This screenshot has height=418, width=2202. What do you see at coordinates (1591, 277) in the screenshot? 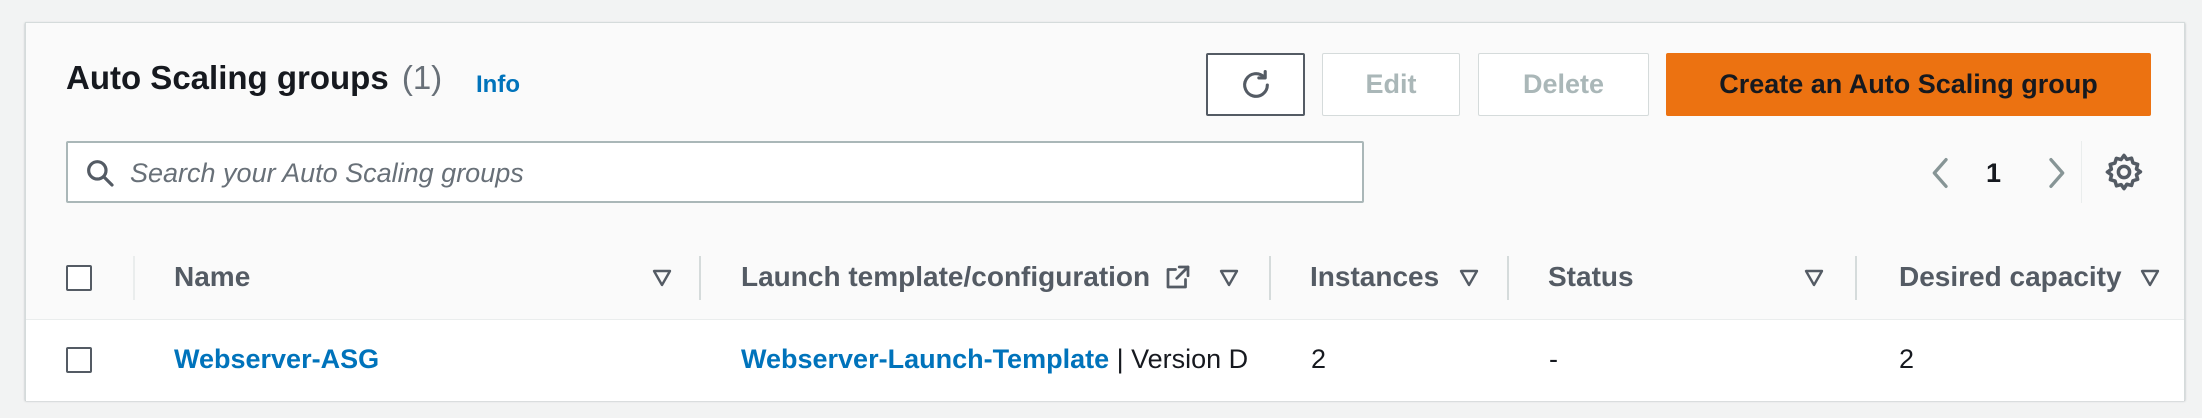
I see `column-header-status: Status` at bounding box center [1591, 277].